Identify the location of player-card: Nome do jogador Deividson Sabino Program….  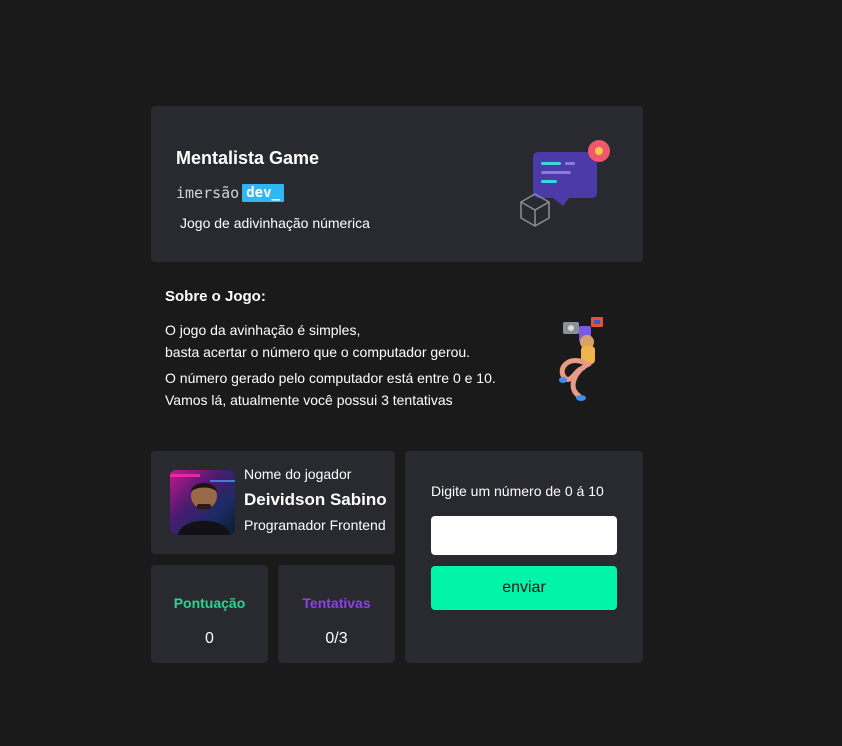
(273, 502).